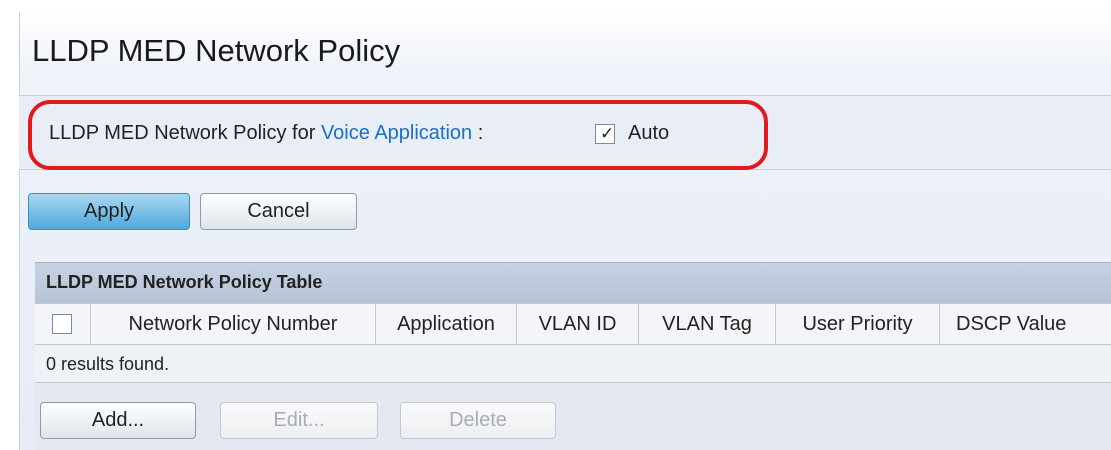 This screenshot has height=450, width=1111. I want to click on column-header-application: Application, so click(446, 324).